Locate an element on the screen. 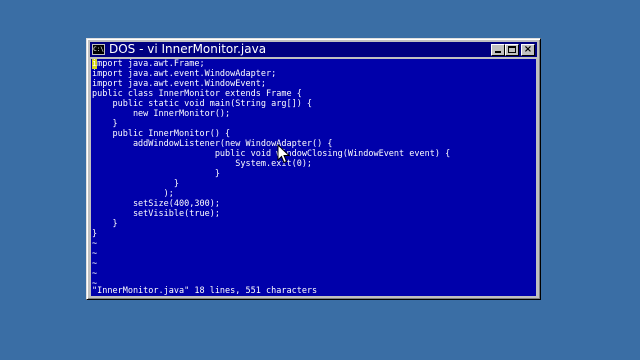  dos-console-icon: C:\ is located at coordinates (98, 49).